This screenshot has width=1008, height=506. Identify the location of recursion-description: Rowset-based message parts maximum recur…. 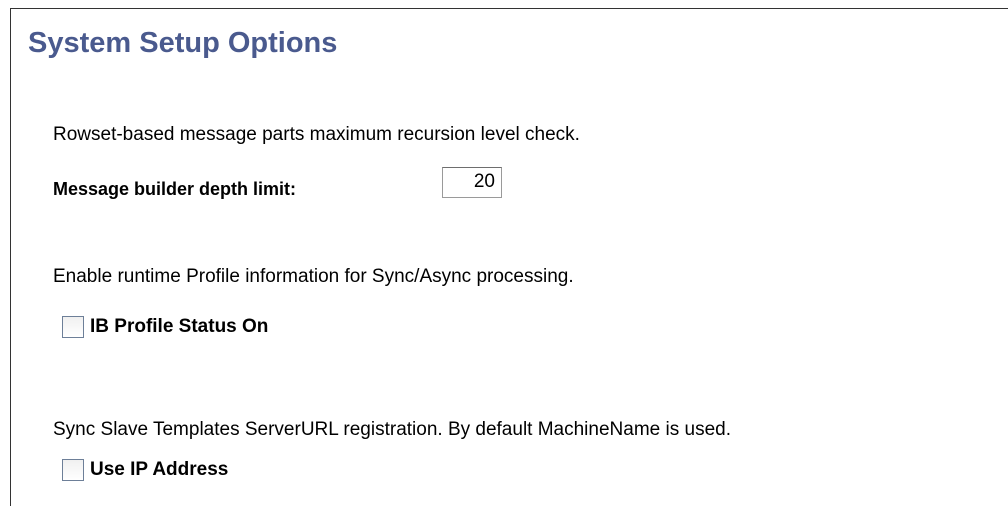
(316, 134).